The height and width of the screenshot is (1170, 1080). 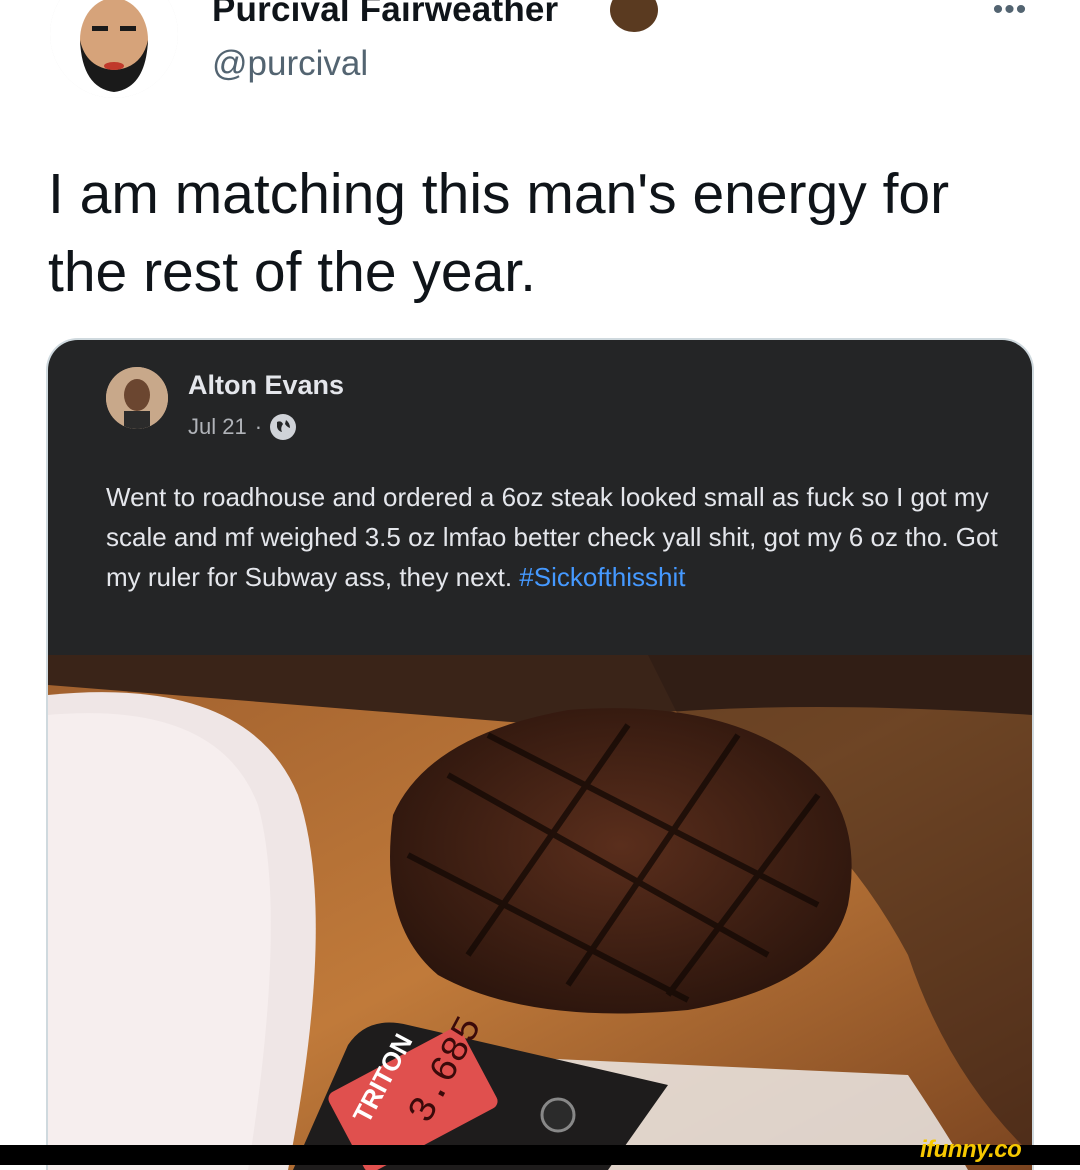 What do you see at coordinates (971, 1149) in the screenshot?
I see `ifunny-watermark: ifunny.co` at bounding box center [971, 1149].